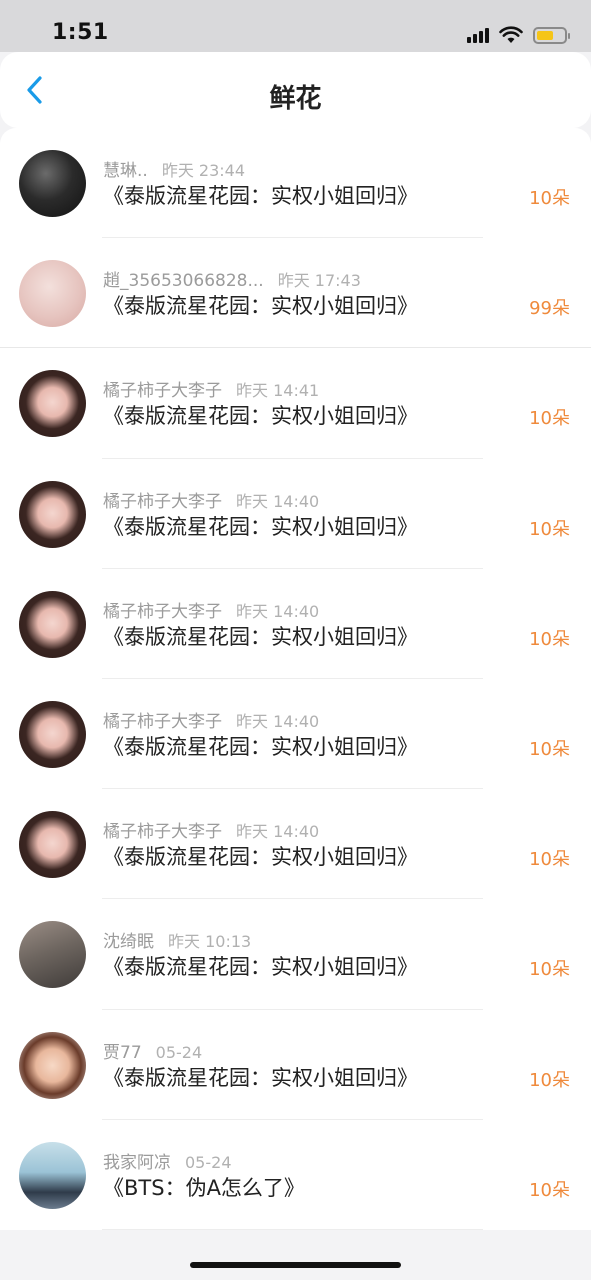  Describe the element at coordinates (295, 954) in the screenshot. I see `list-item: 沈绮眠 昨天 10:13 《泰版流星花园：实权小姐回归》 10朵` at that location.